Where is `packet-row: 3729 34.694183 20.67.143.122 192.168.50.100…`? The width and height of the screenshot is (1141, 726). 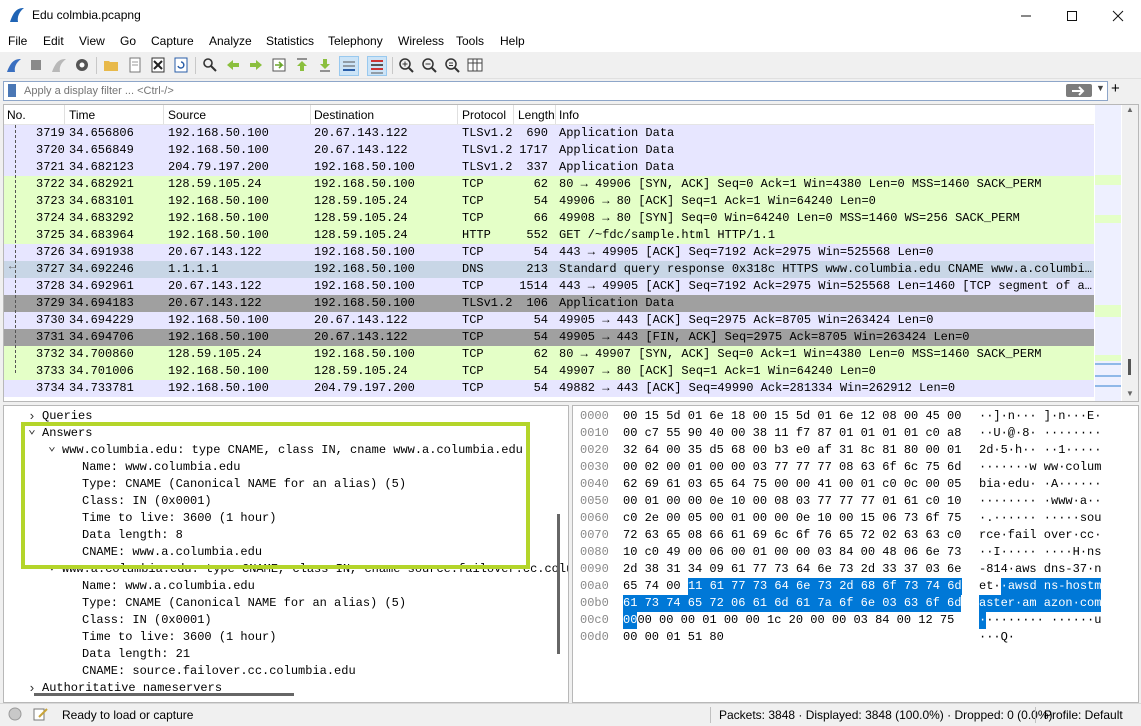
packet-row: 3729 34.694183 20.67.143.122 192.168.50.100… is located at coordinates (549, 303).